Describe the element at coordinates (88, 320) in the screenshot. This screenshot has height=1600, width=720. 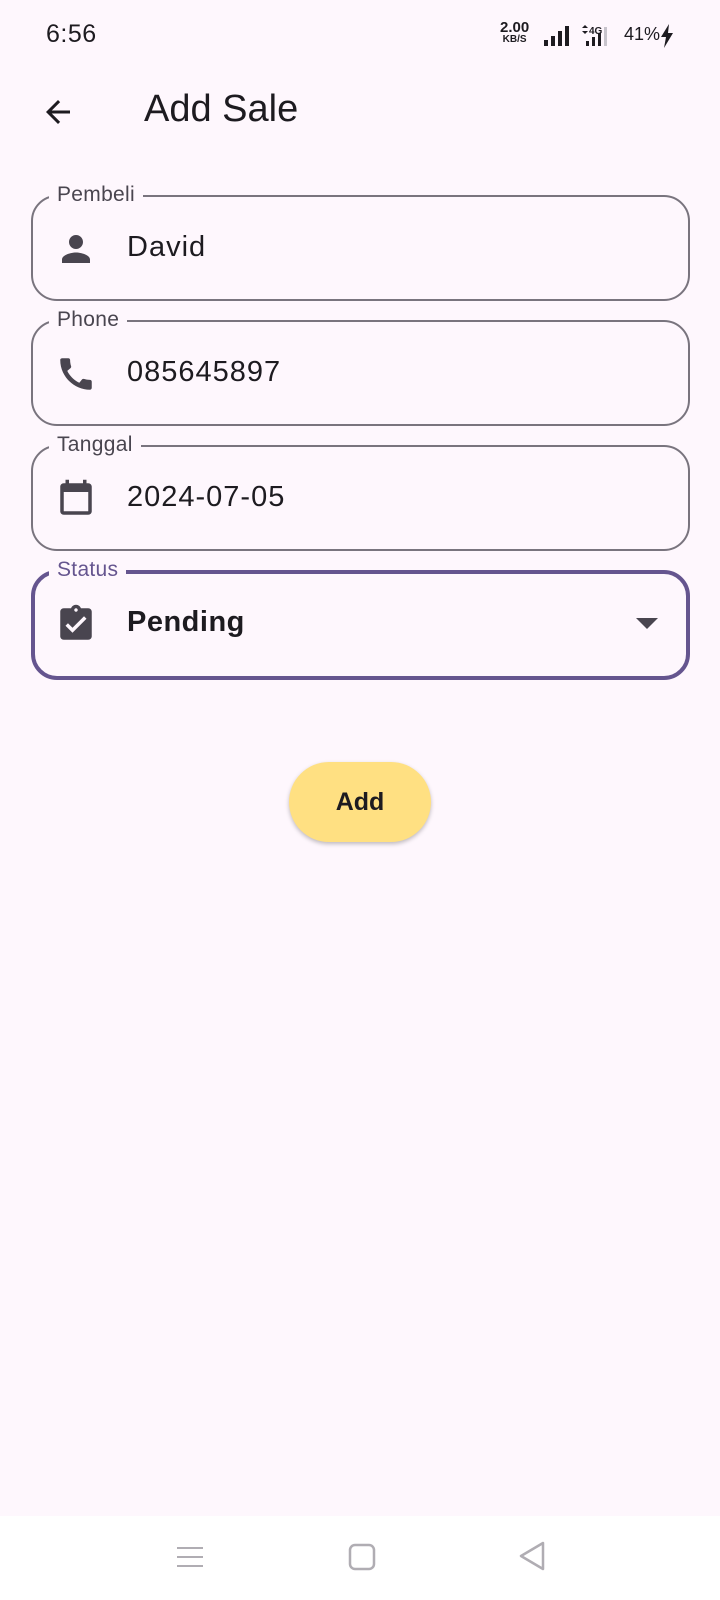
I see `phone-label: Phone` at that location.